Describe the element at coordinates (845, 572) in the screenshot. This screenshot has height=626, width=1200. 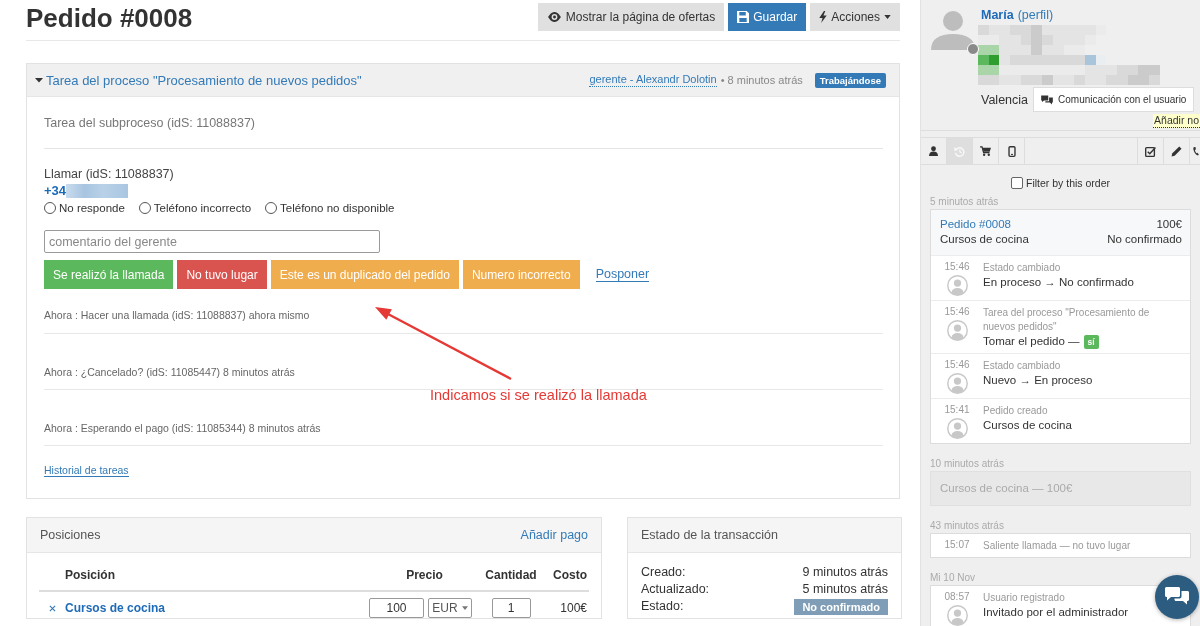
I see `transaction-value: 9 minutos atrás` at that location.